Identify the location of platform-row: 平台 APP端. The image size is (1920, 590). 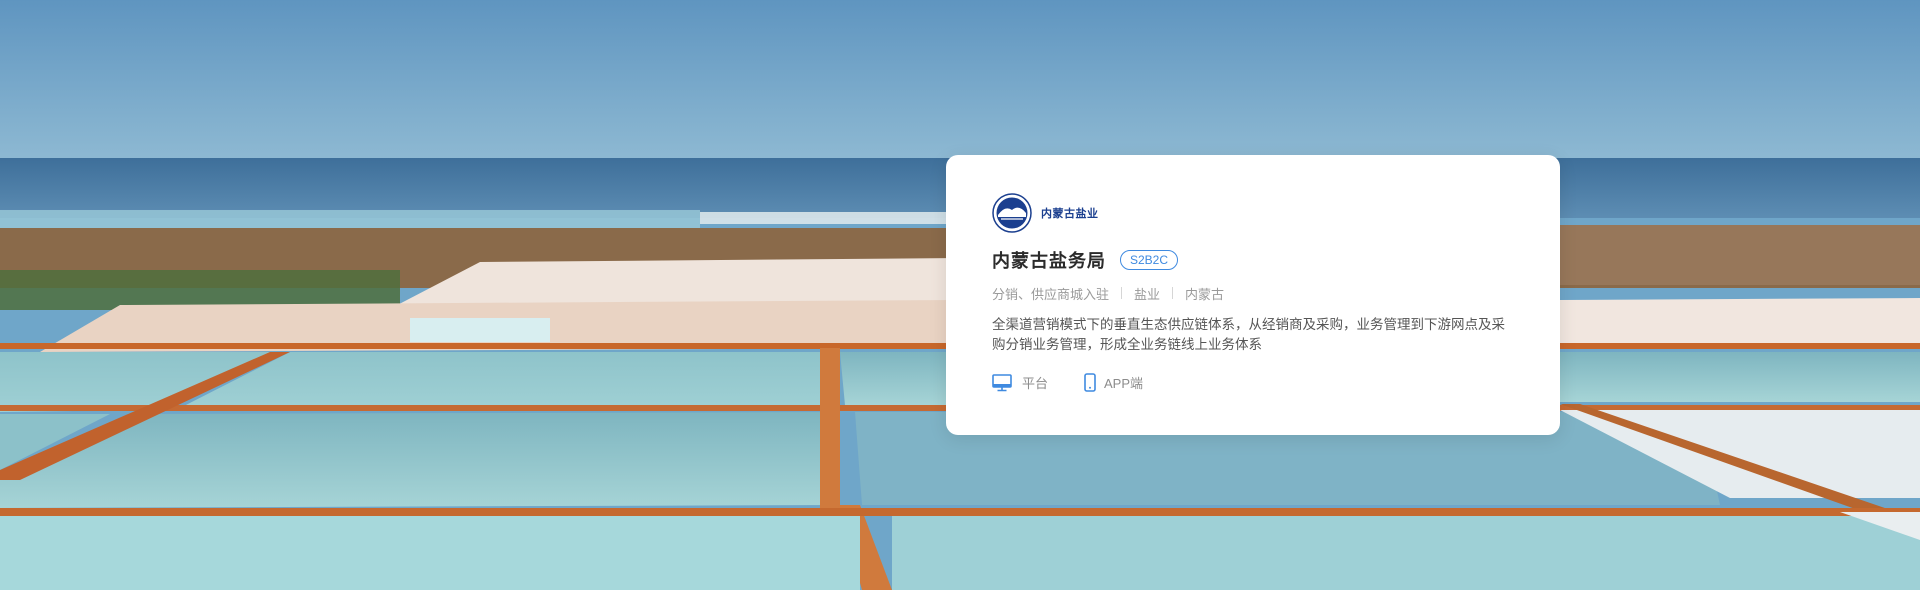
(1253, 382).